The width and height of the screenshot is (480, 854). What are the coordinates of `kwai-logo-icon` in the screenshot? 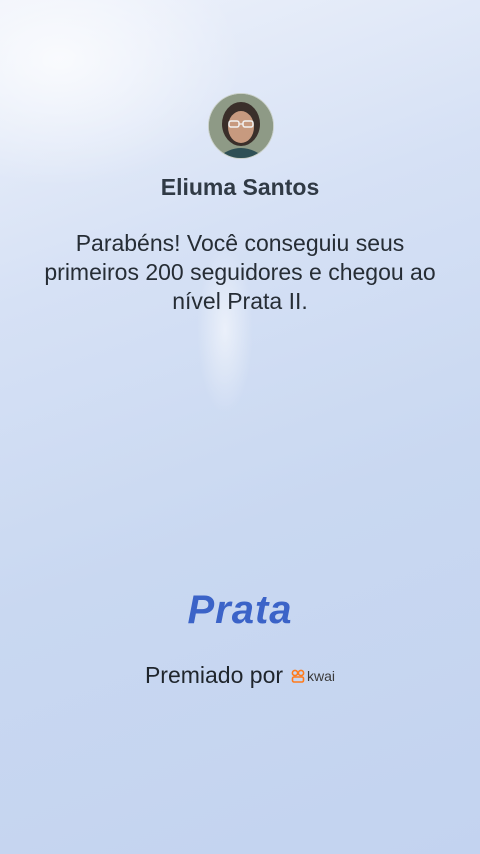 It's located at (298, 676).